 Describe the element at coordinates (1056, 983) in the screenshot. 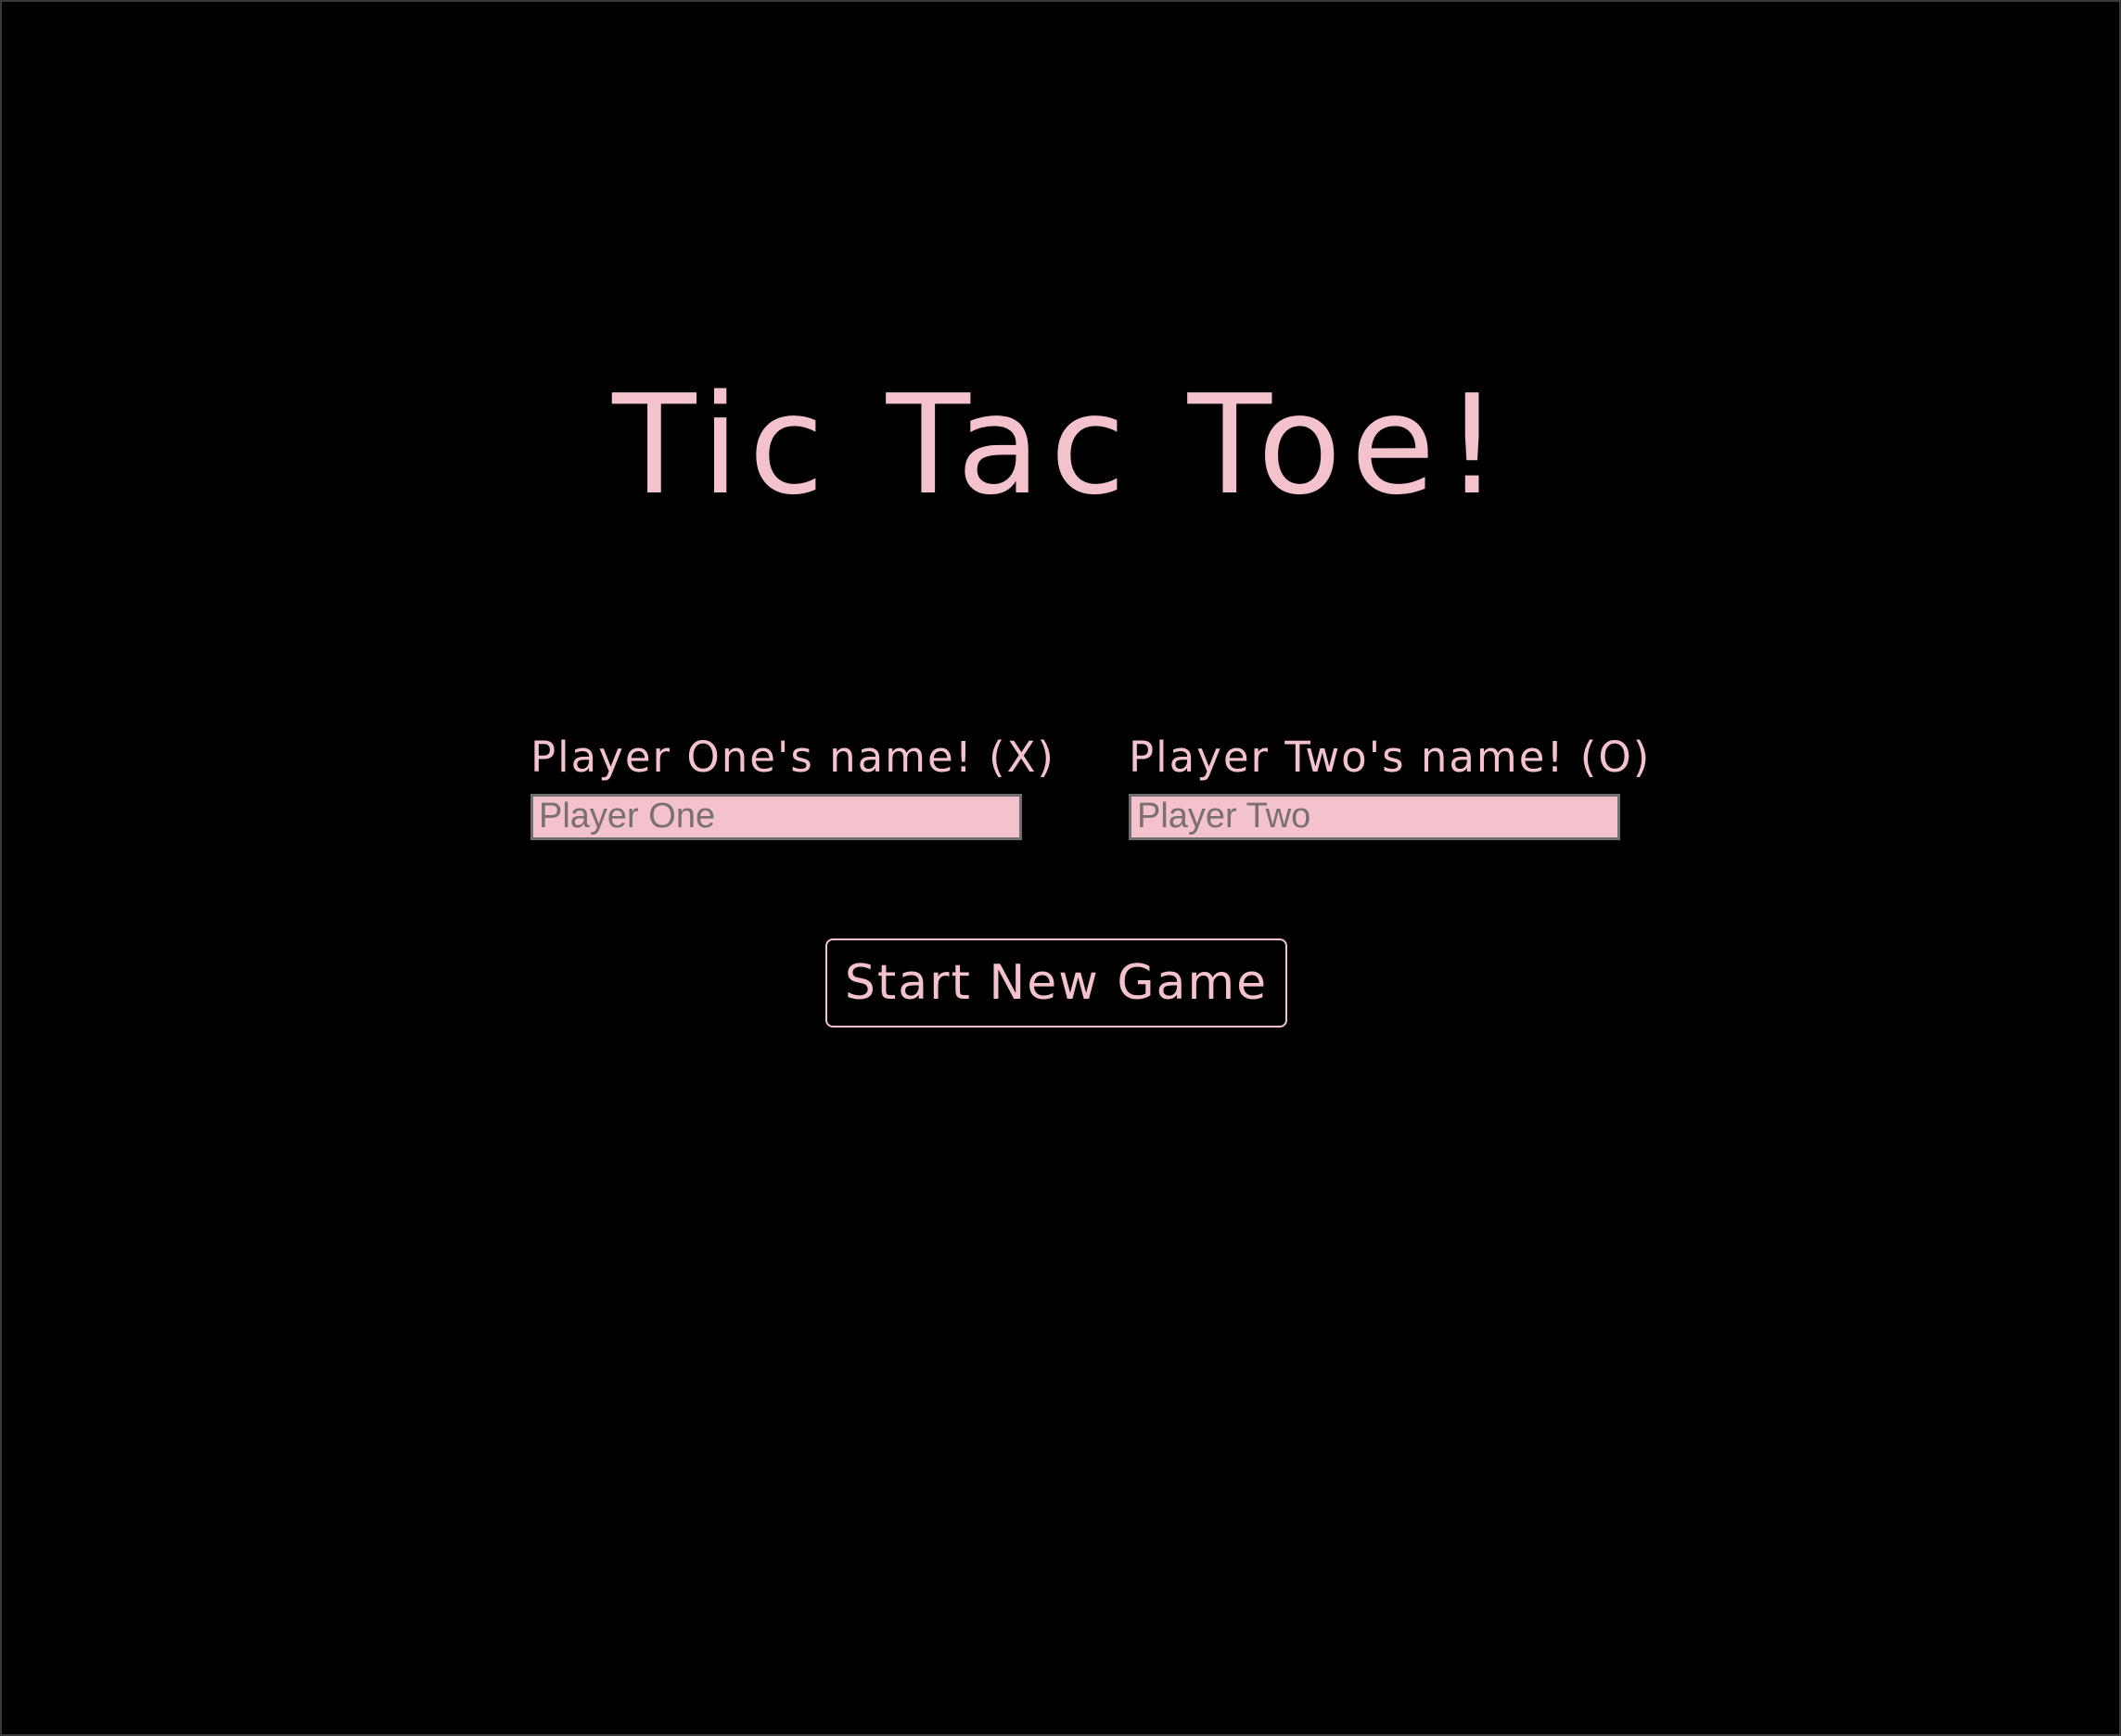

I see `start-new-game-button: Start New Game` at that location.